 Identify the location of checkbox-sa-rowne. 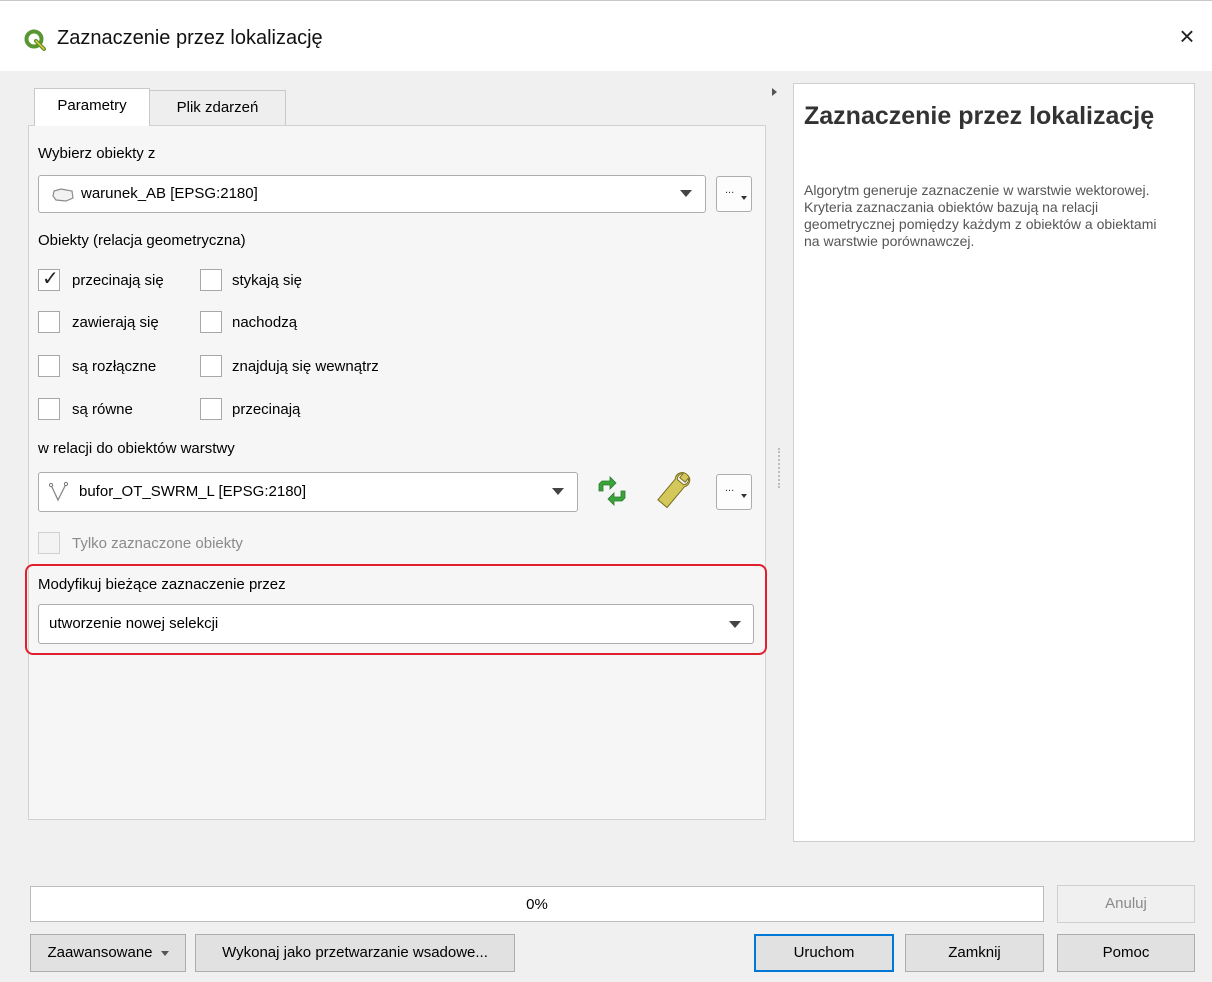
(49, 409).